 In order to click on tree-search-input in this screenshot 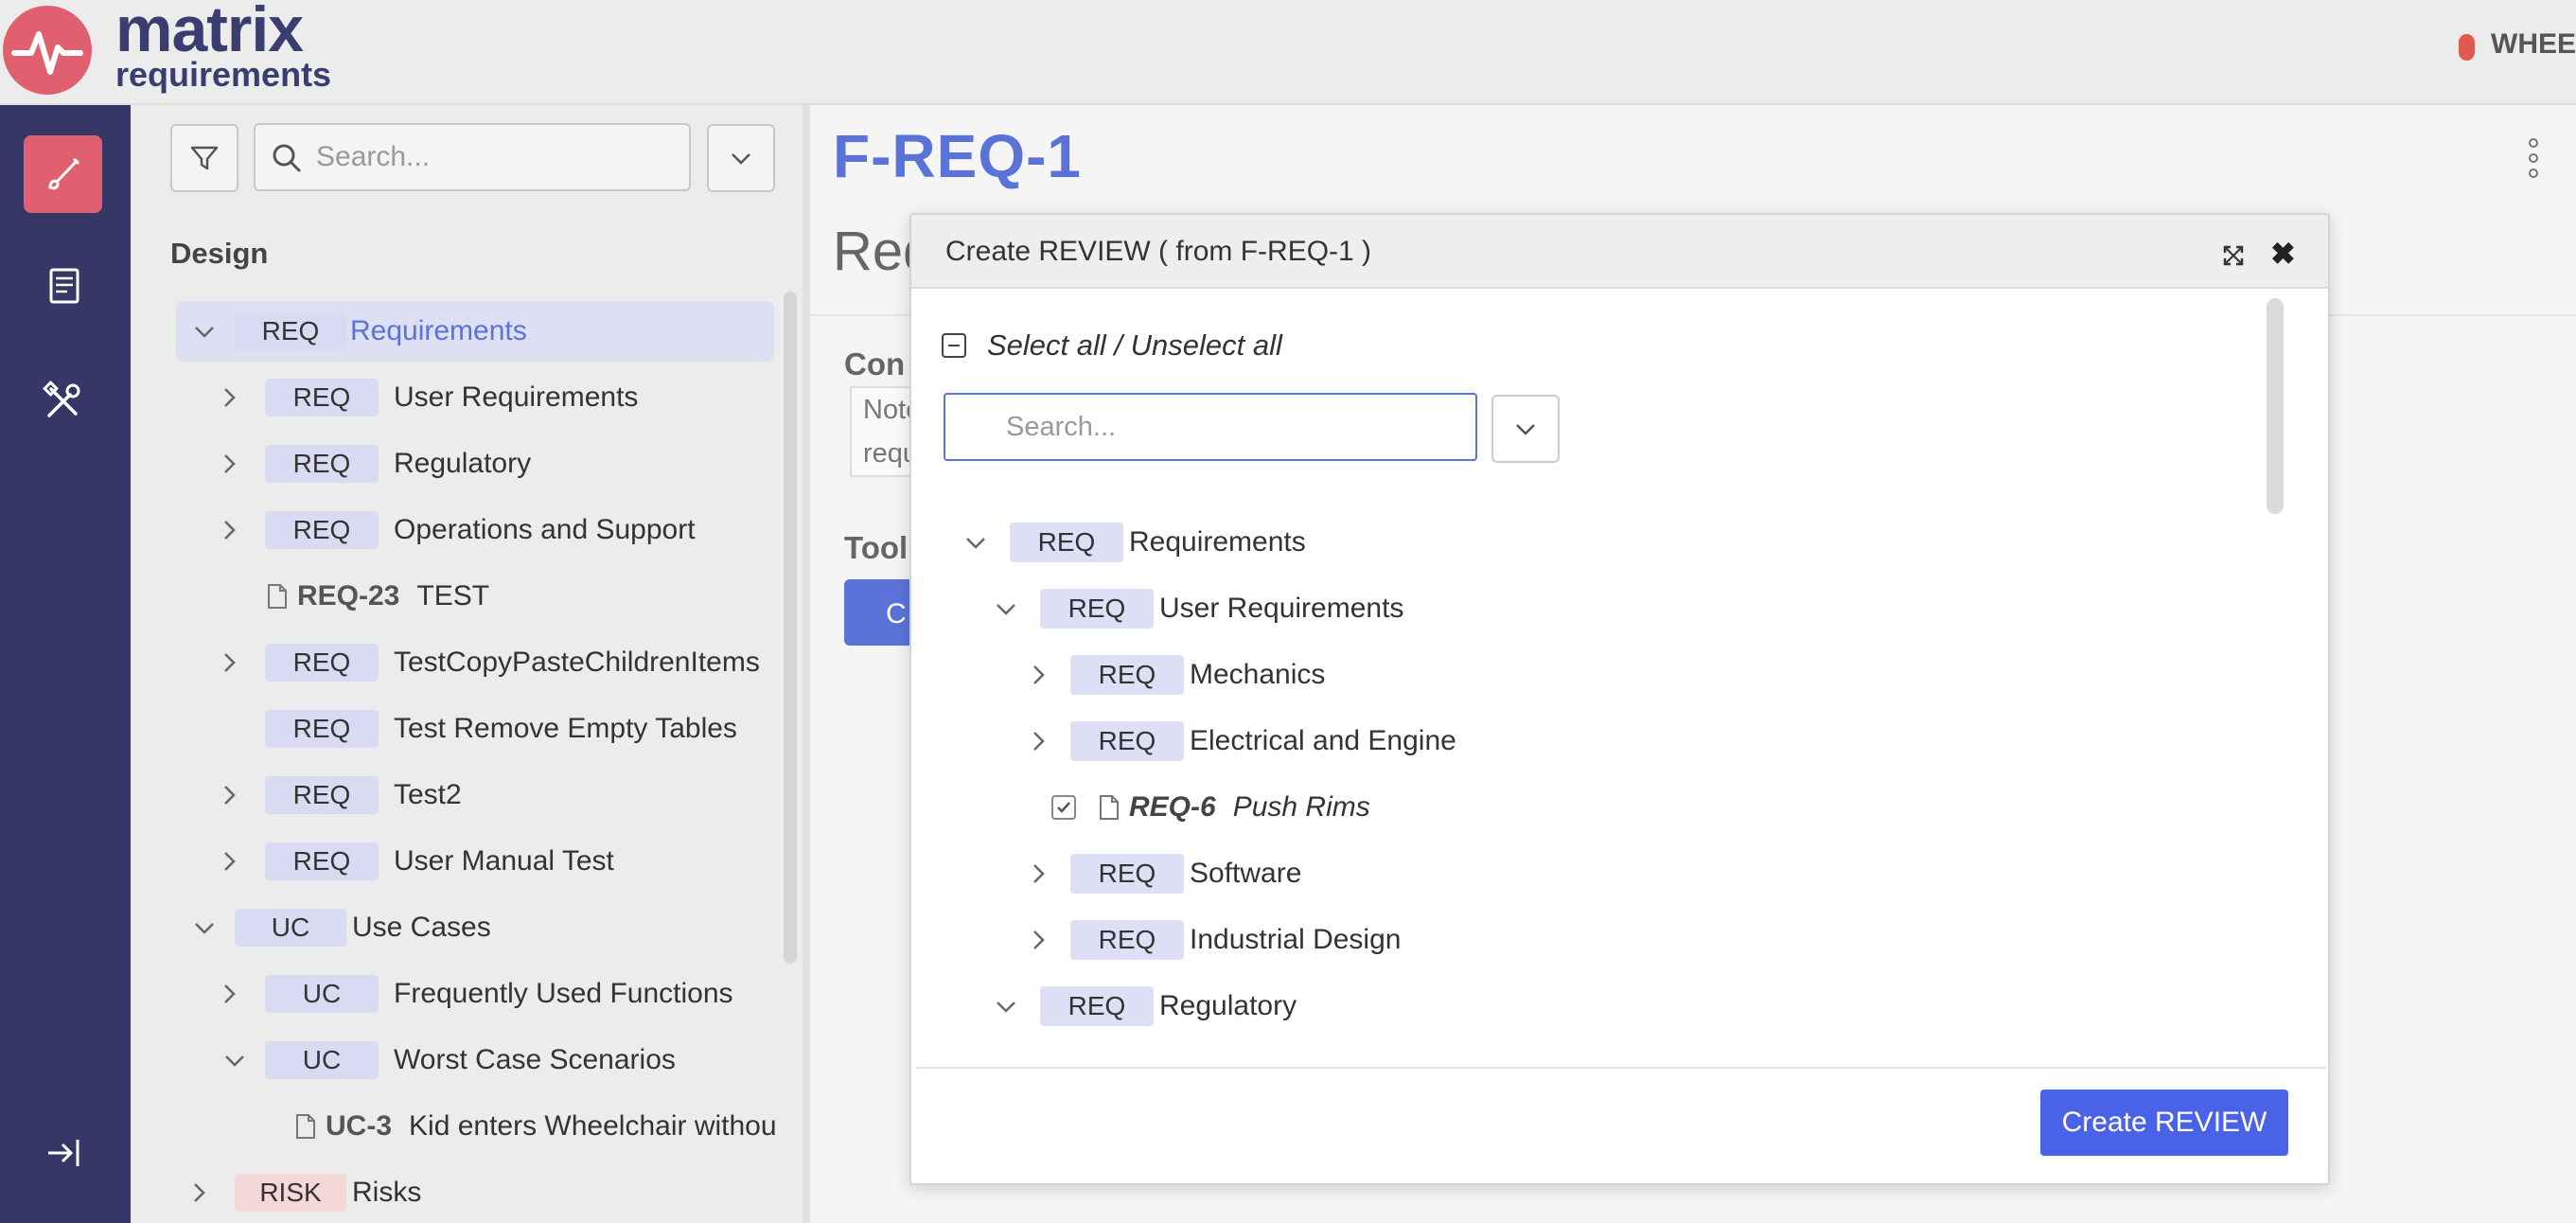, I will do `click(496, 157)`.